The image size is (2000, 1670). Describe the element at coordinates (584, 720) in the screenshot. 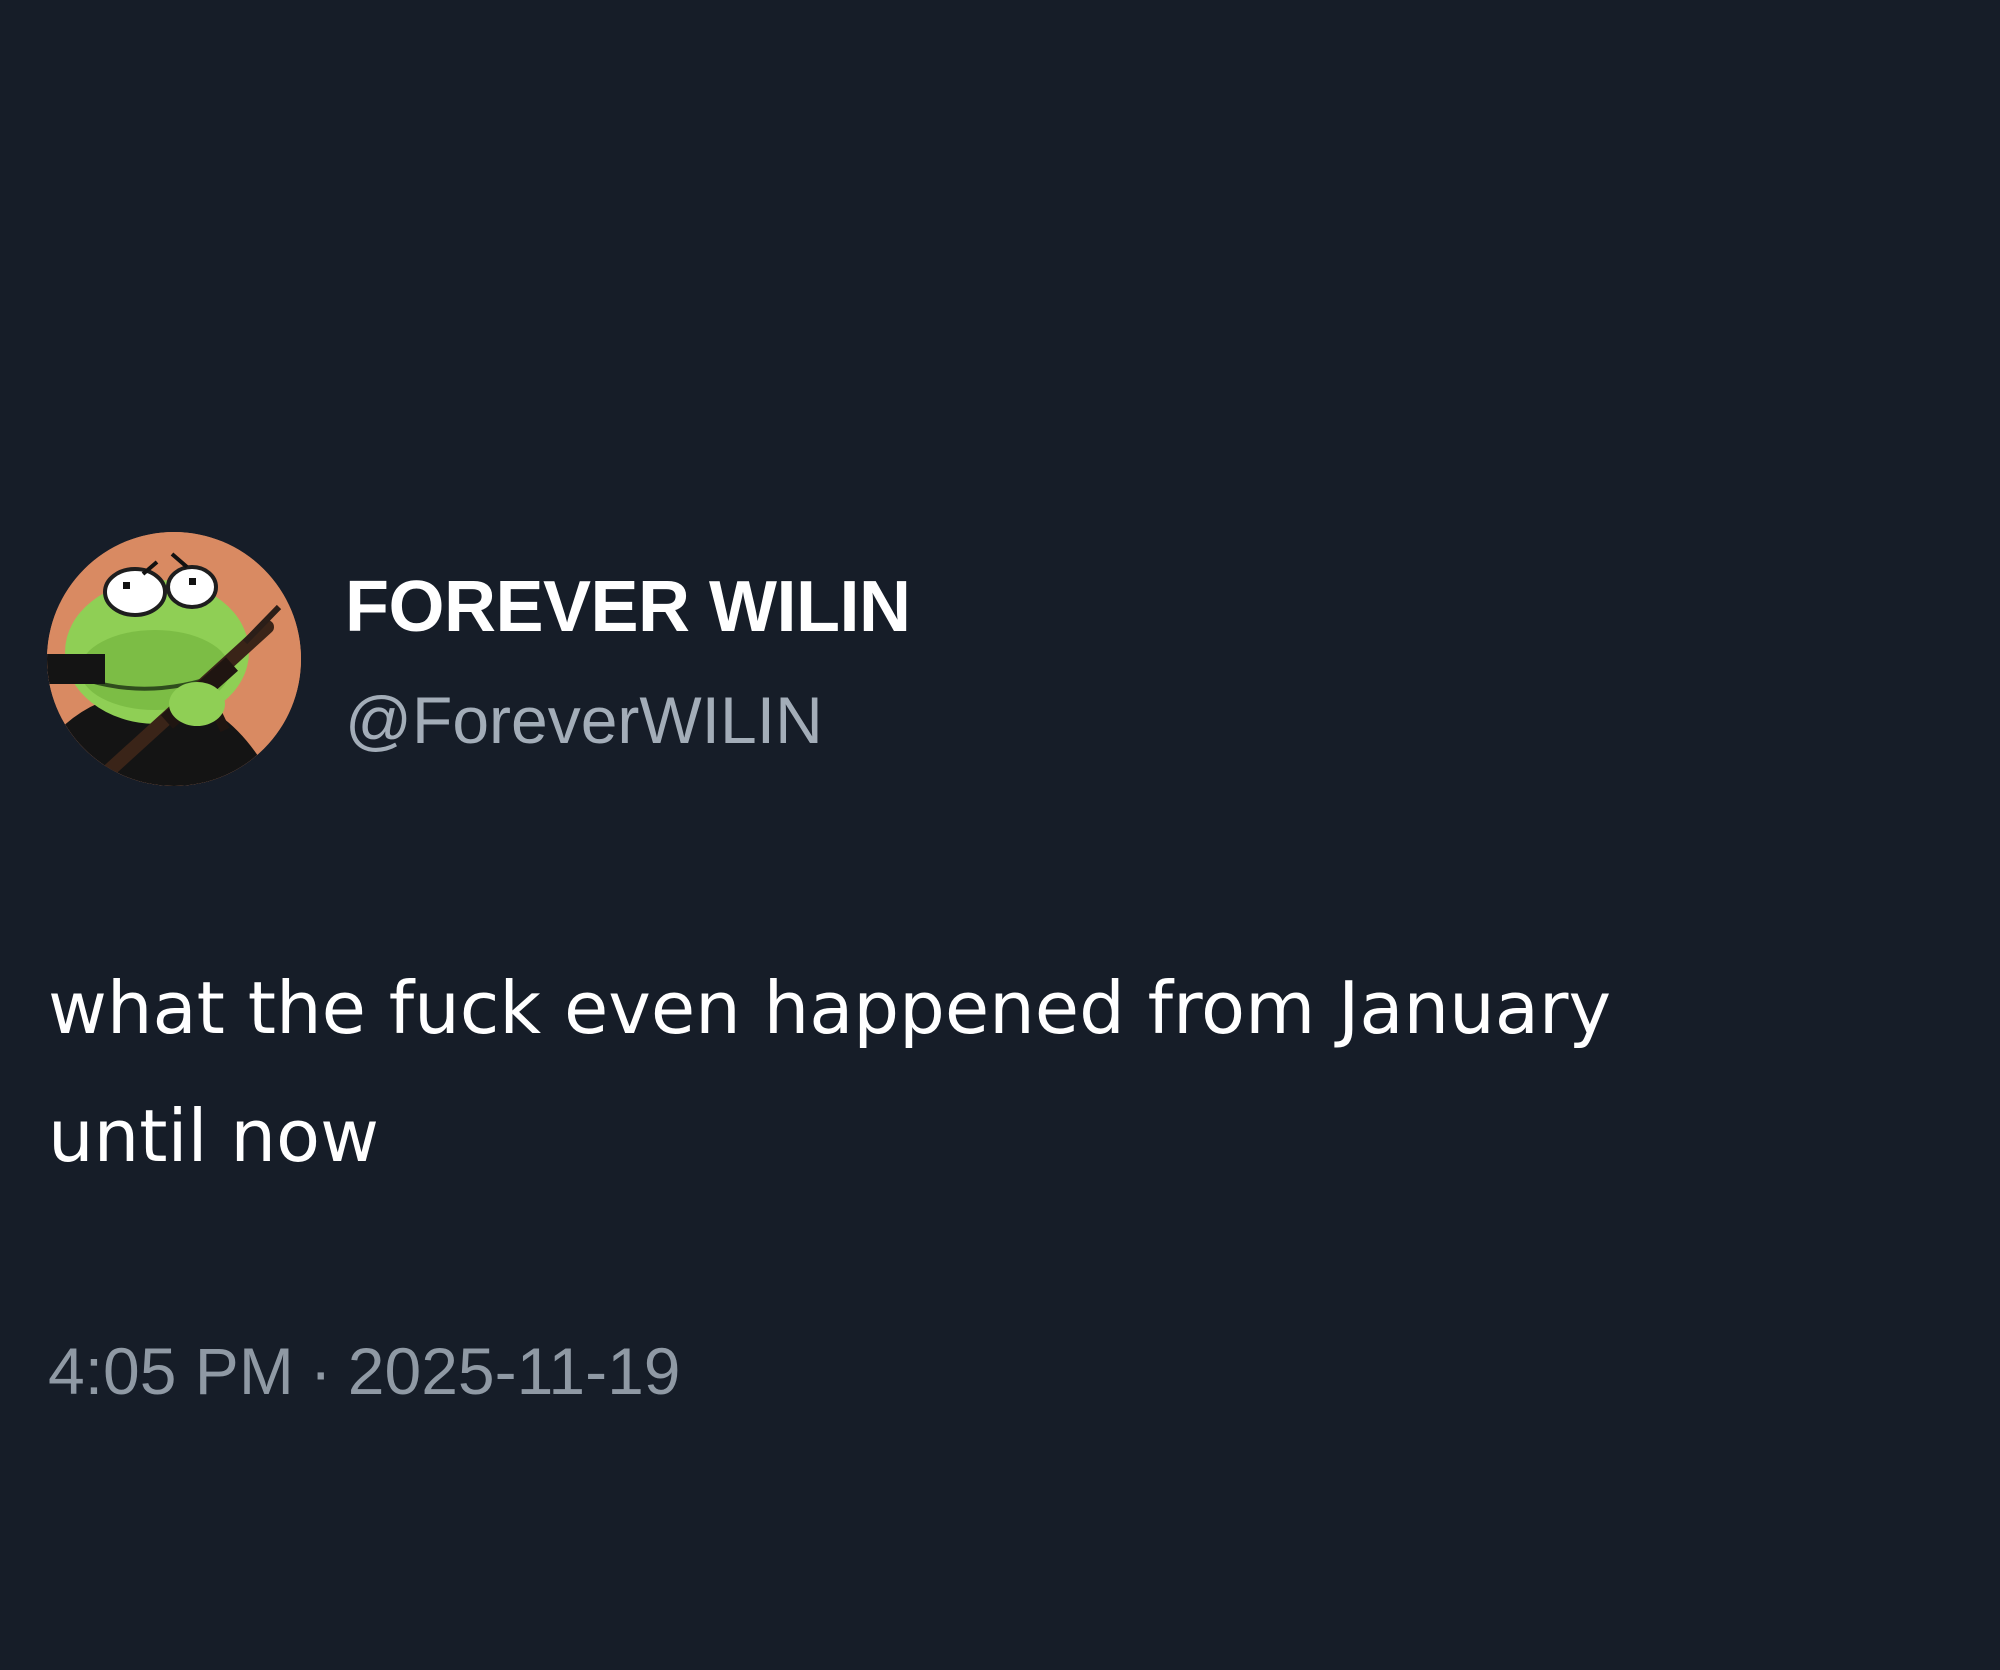

I see `author-handle: @ForeverWILIN` at that location.